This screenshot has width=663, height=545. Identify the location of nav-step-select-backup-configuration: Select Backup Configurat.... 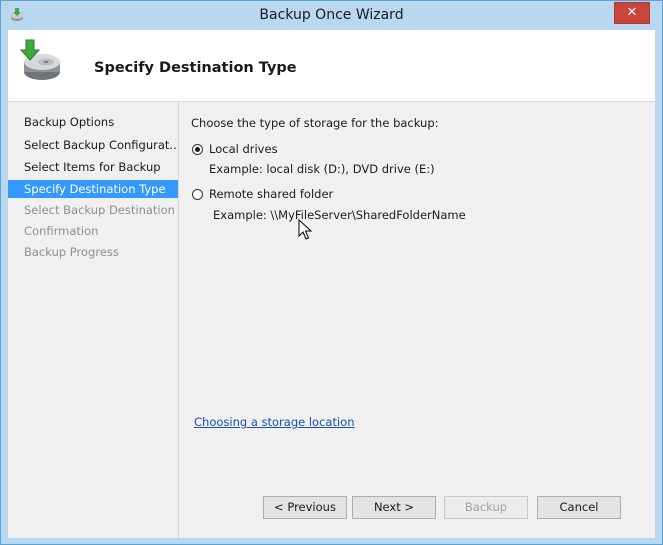
(93, 145).